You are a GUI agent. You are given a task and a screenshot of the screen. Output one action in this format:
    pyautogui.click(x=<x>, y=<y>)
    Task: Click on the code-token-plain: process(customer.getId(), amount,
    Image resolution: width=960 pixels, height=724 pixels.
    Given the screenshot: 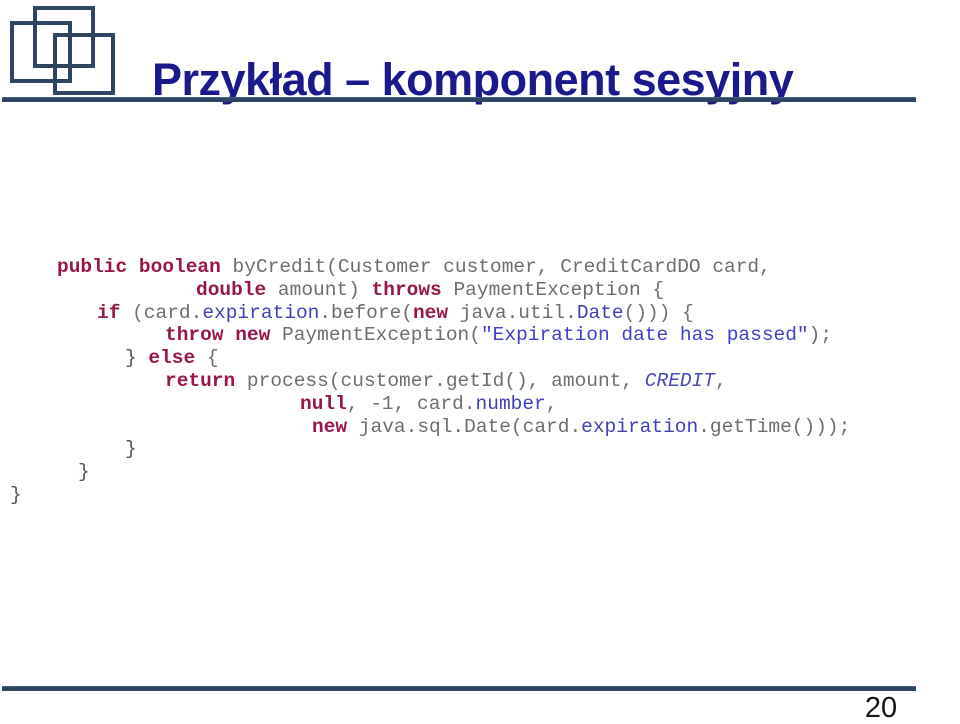 What is the action you would take?
    pyautogui.click(x=440, y=380)
    